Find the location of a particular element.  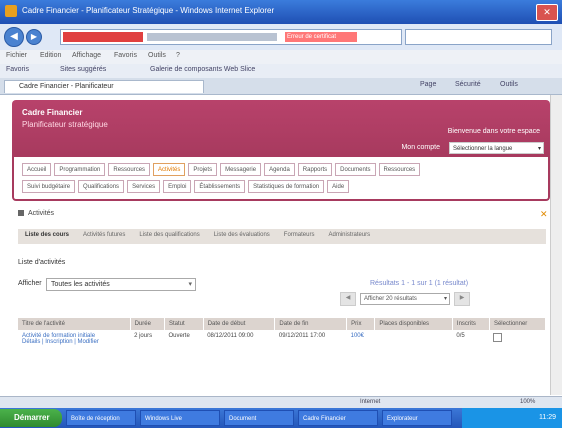

nav-item: Programmation is located at coordinates (80, 169).